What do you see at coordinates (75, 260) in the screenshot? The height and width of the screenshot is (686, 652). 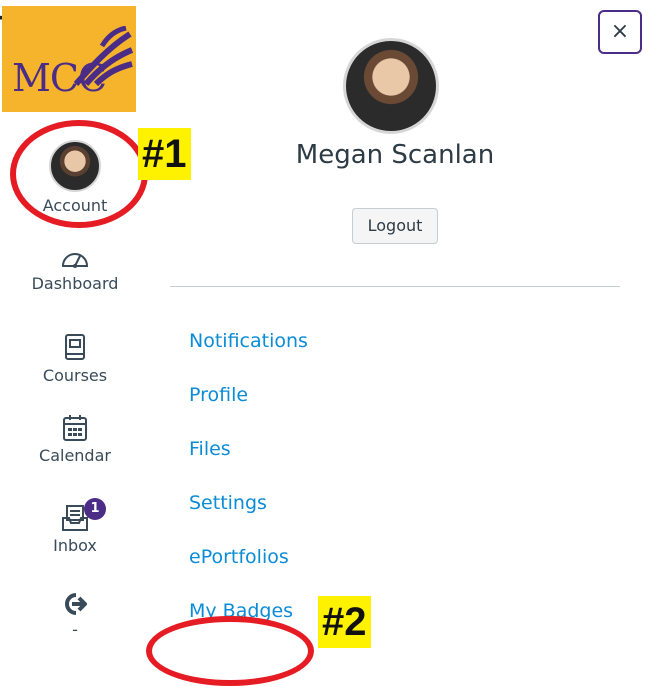 I see `dashboard-gauge-icon` at bounding box center [75, 260].